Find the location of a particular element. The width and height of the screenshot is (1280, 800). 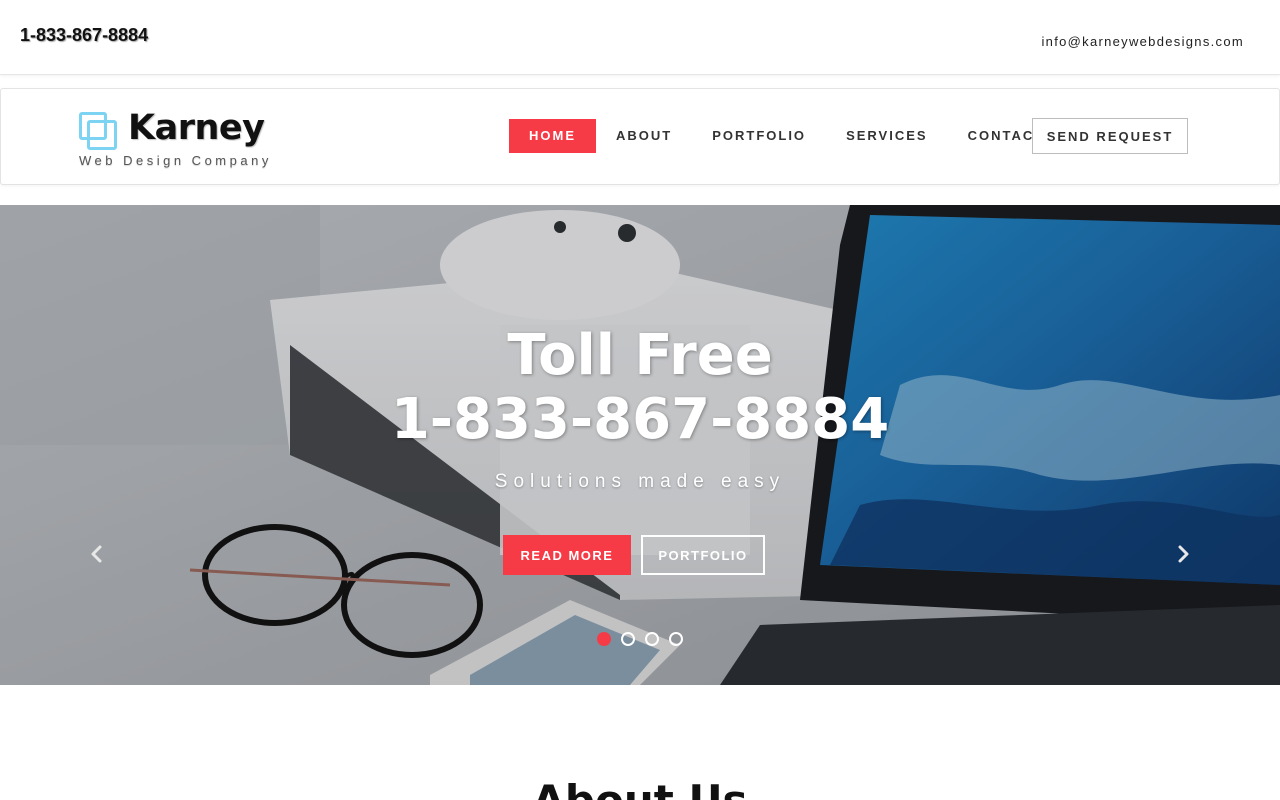

site-logo: Karney Web Design Company is located at coordinates (187, 139).